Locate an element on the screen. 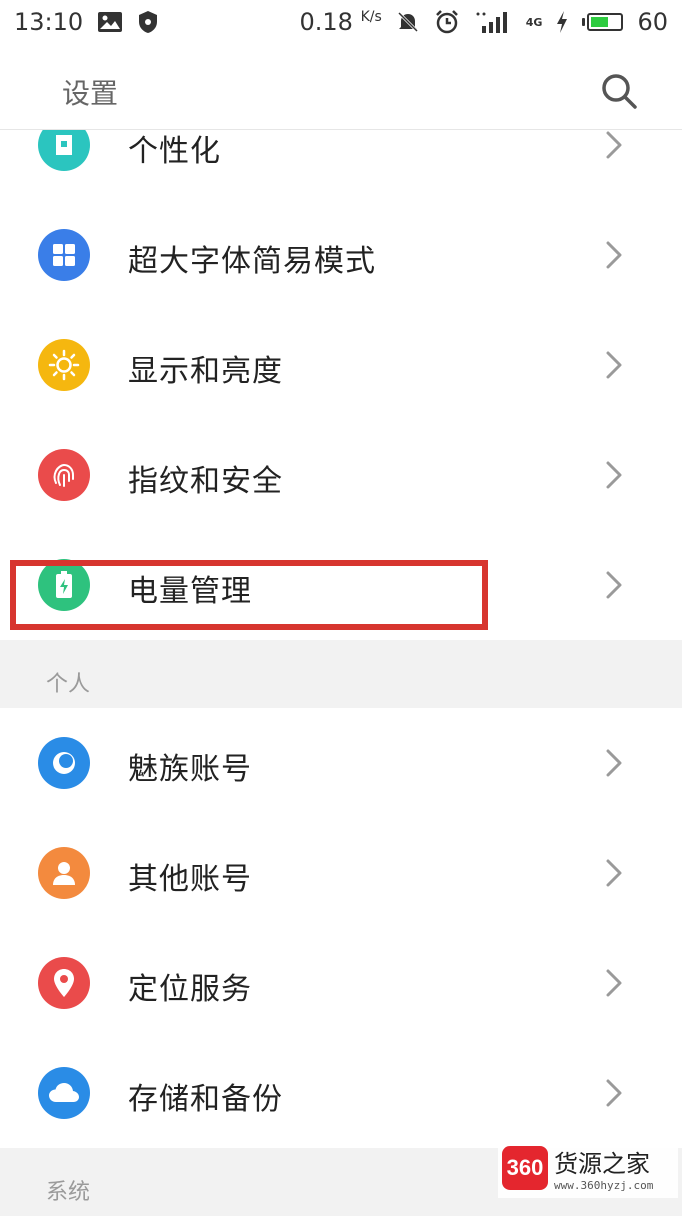 This screenshot has height=1216, width=682. page-title: 设置 is located at coordinates (90, 93).